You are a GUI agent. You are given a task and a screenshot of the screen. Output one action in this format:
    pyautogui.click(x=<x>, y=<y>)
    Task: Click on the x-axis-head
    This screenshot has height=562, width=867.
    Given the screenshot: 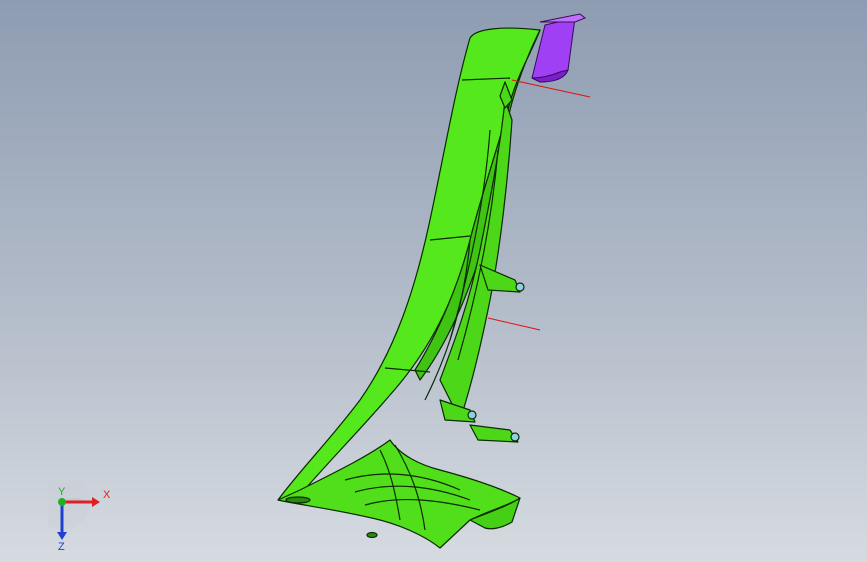 What is the action you would take?
    pyautogui.click(x=96, y=502)
    